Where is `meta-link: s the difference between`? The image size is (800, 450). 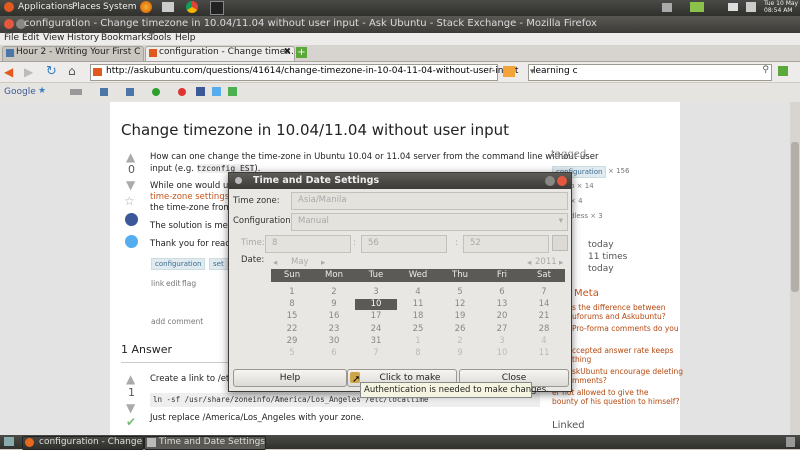 meta-link: s the difference between is located at coordinates (618, 307).